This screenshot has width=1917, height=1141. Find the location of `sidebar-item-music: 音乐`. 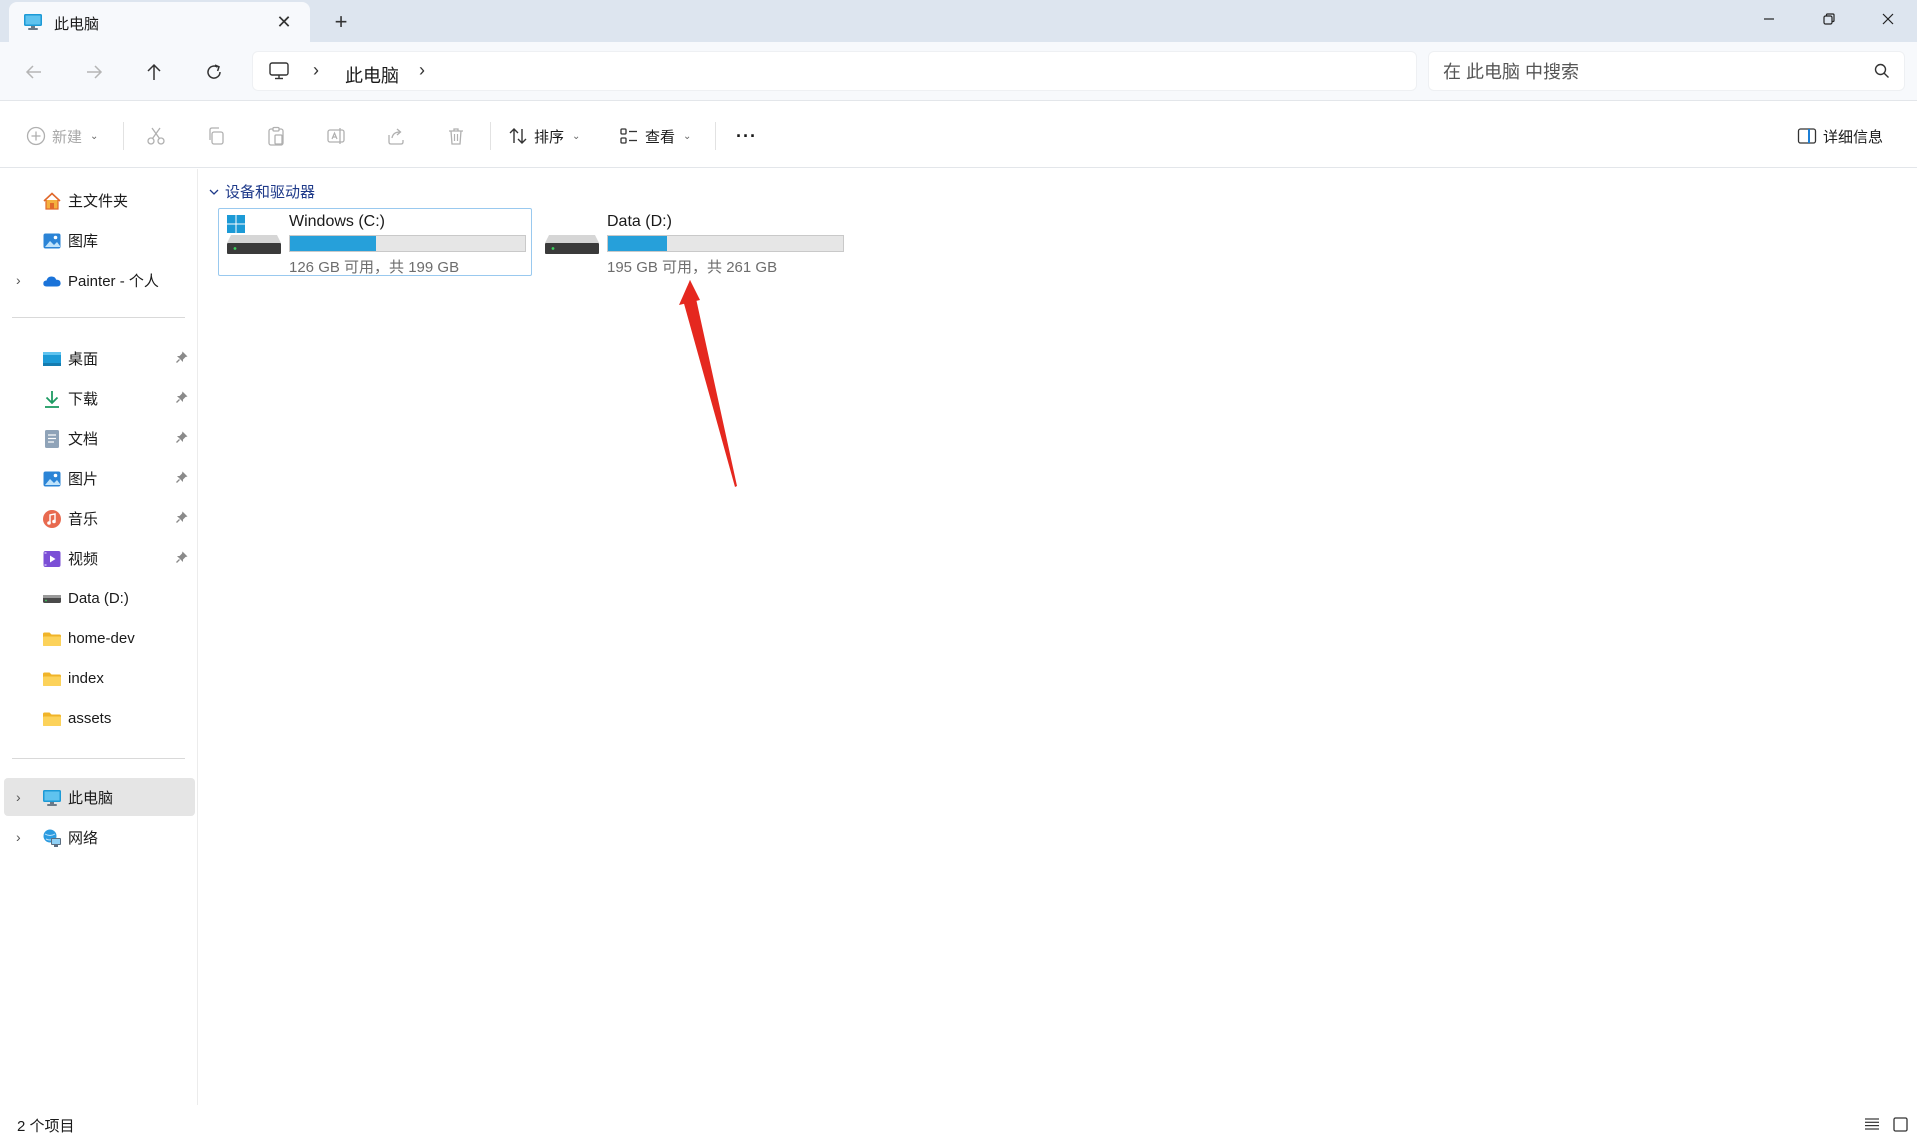

sidebar-item-music: 音乐 is located at coordinates (99, 518).